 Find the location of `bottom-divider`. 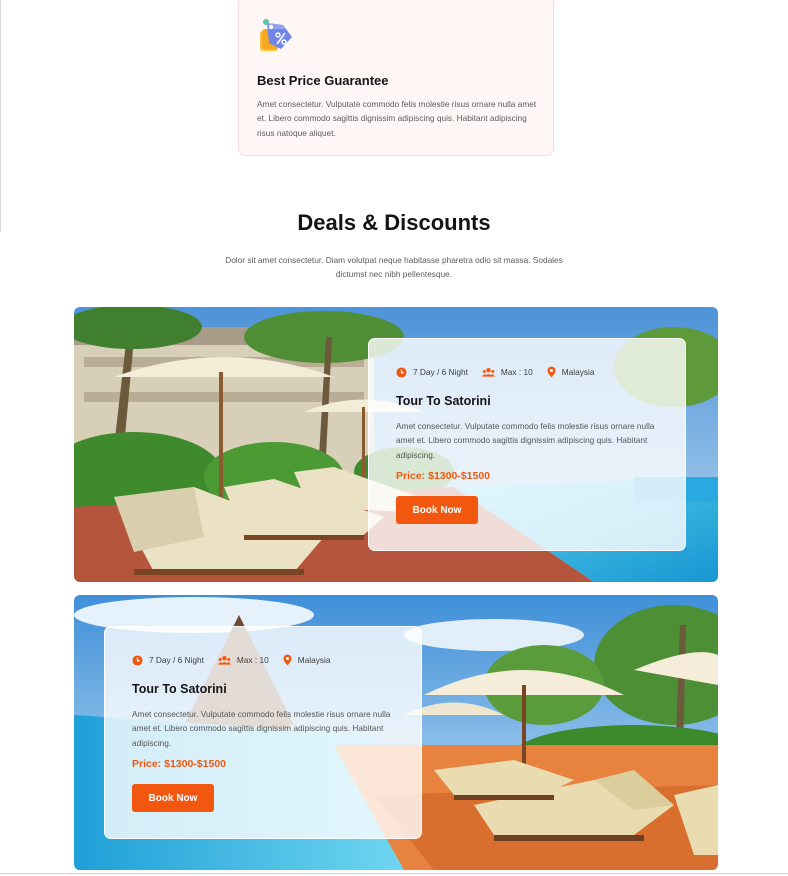

bottom-divider is located at coordinates (394, 873).